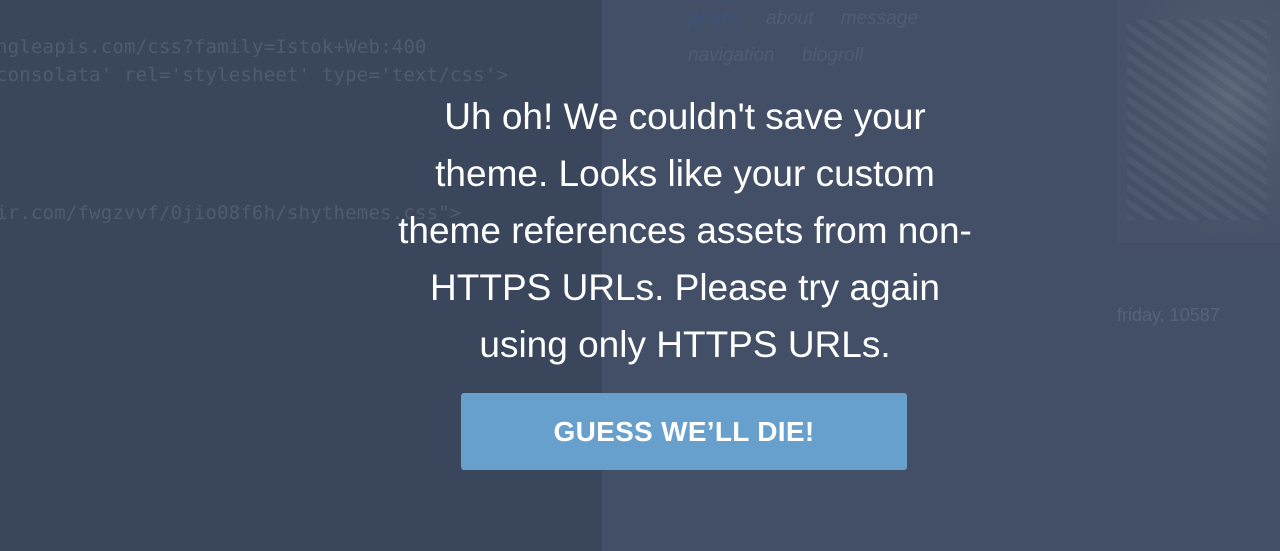 Image resolution: width=1280 pixels, height=551 pixels. Describe the element at coordinates (1198, 121) in the screenshot. I see `preview-post-image` at that location.